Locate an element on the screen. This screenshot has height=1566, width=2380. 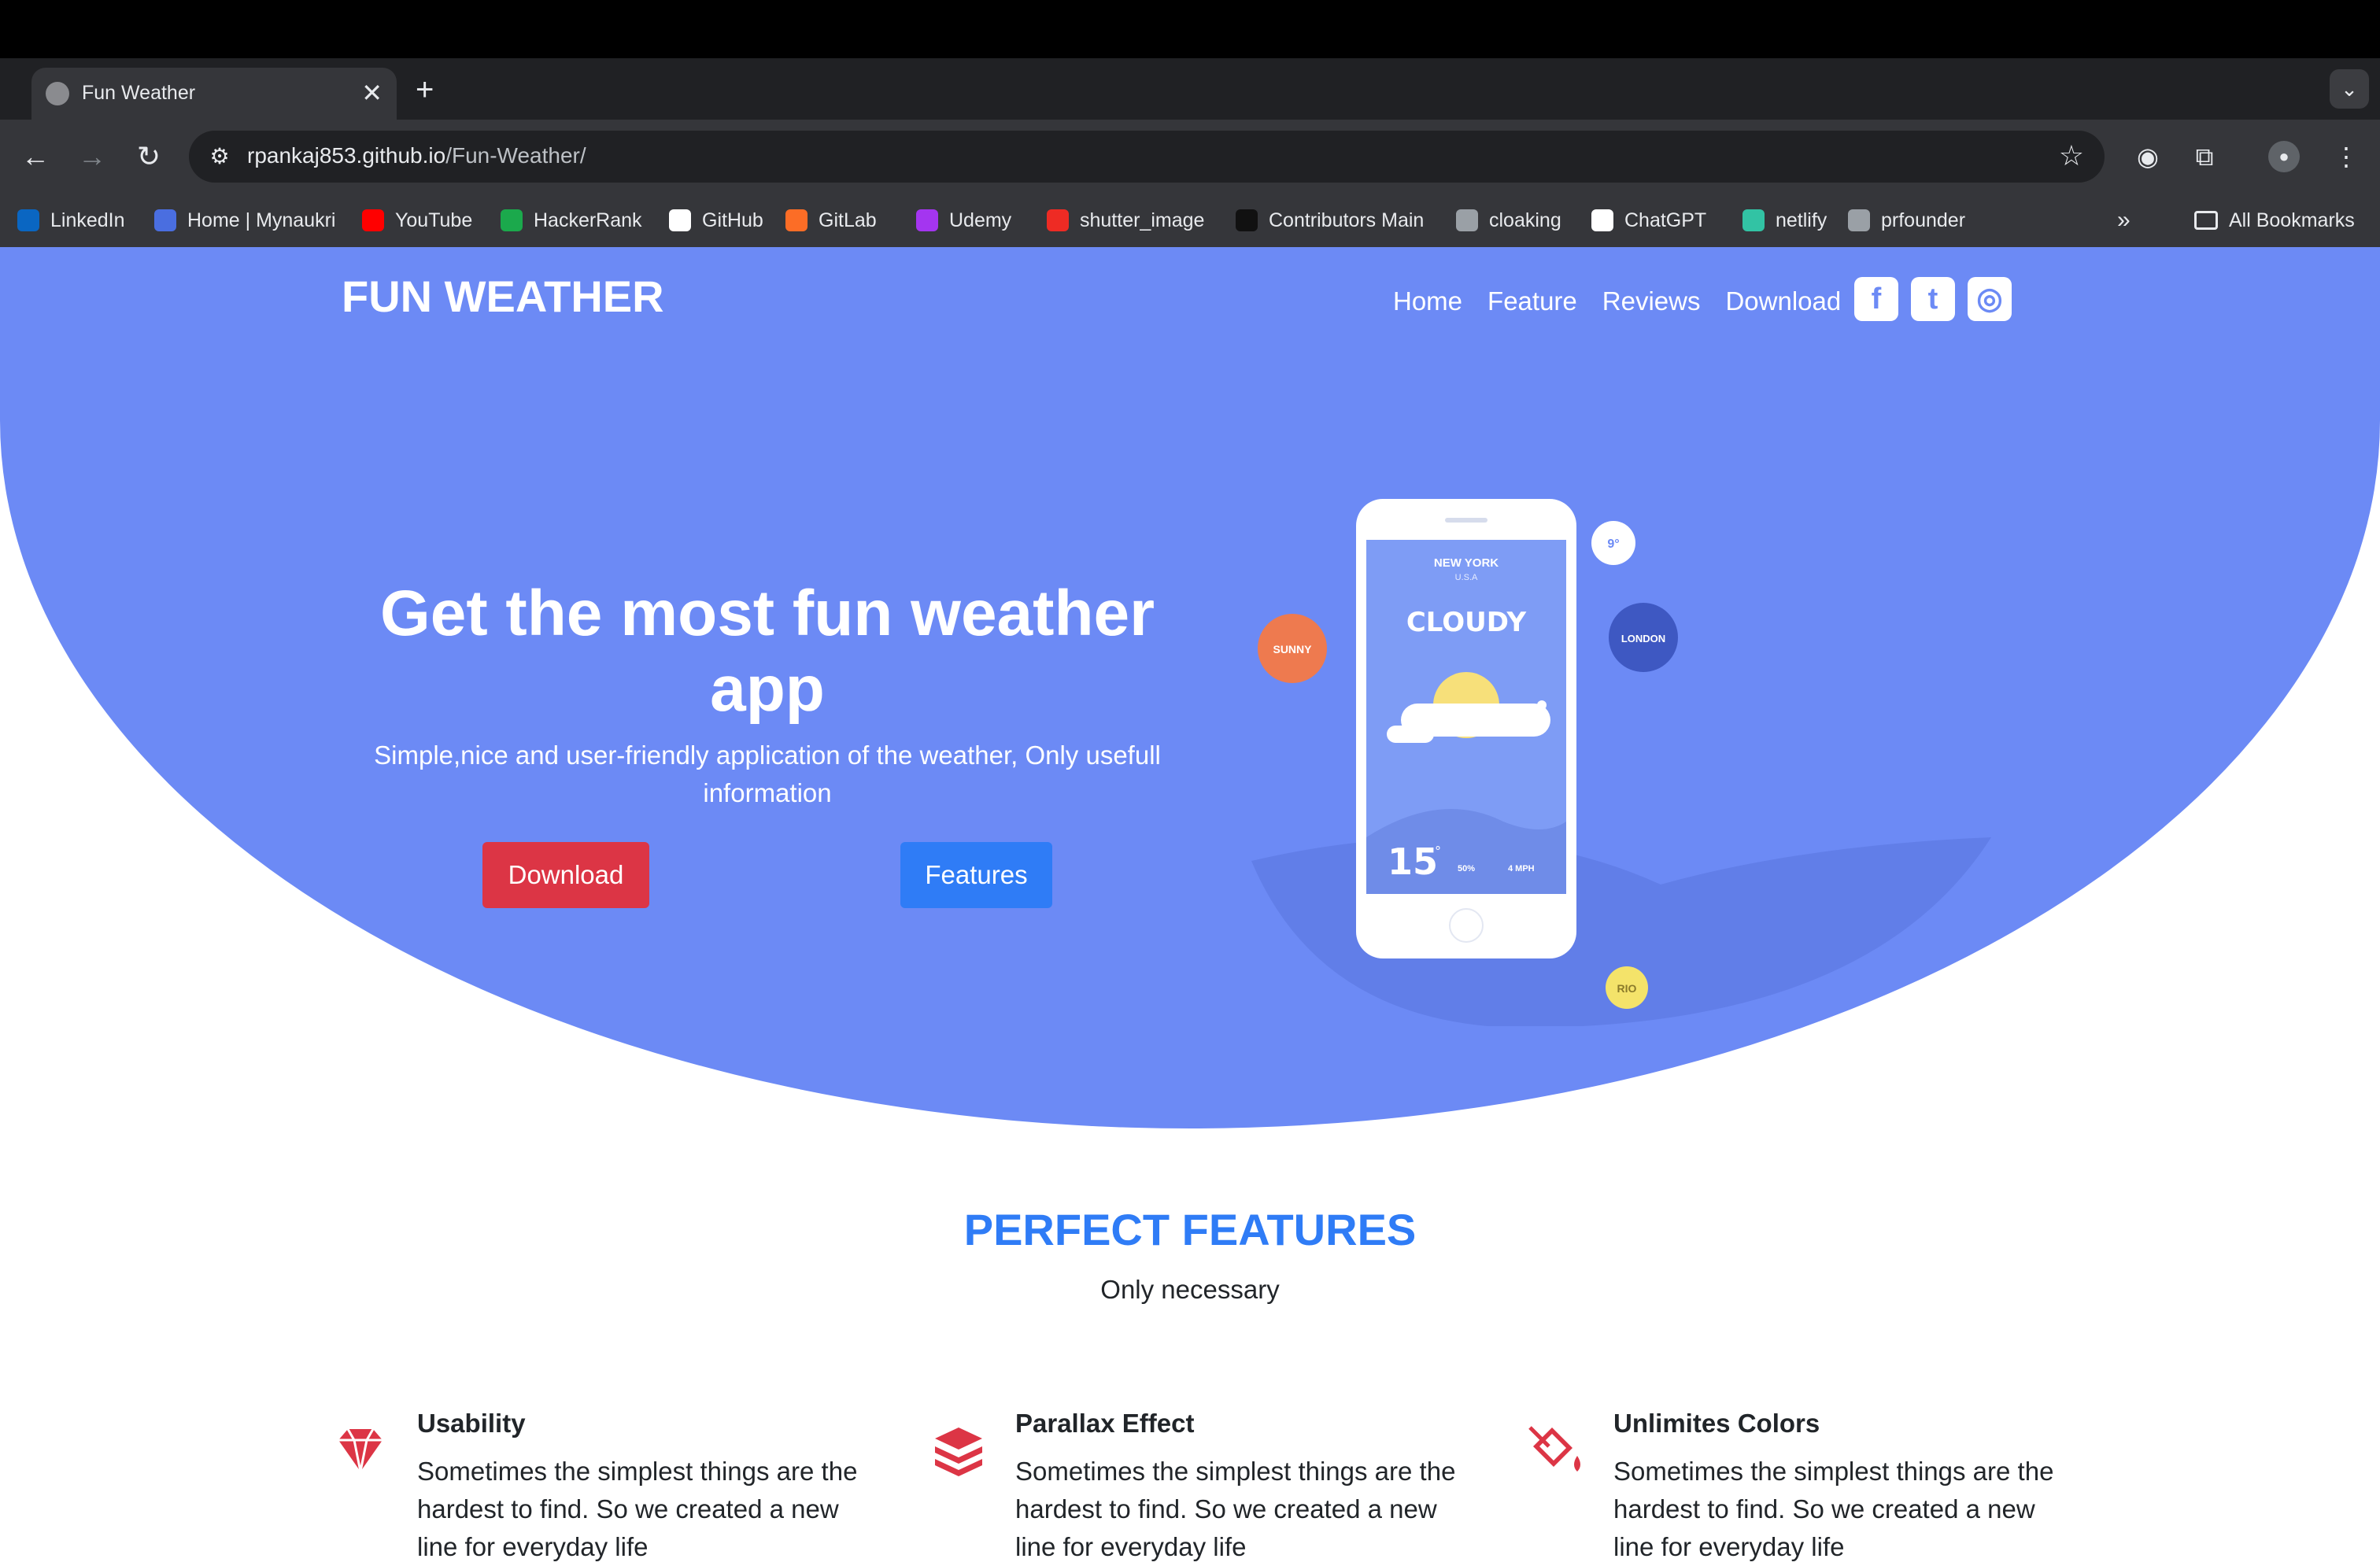
menu-dots-icon: ⋮ is located at coordinates (2346, 156).